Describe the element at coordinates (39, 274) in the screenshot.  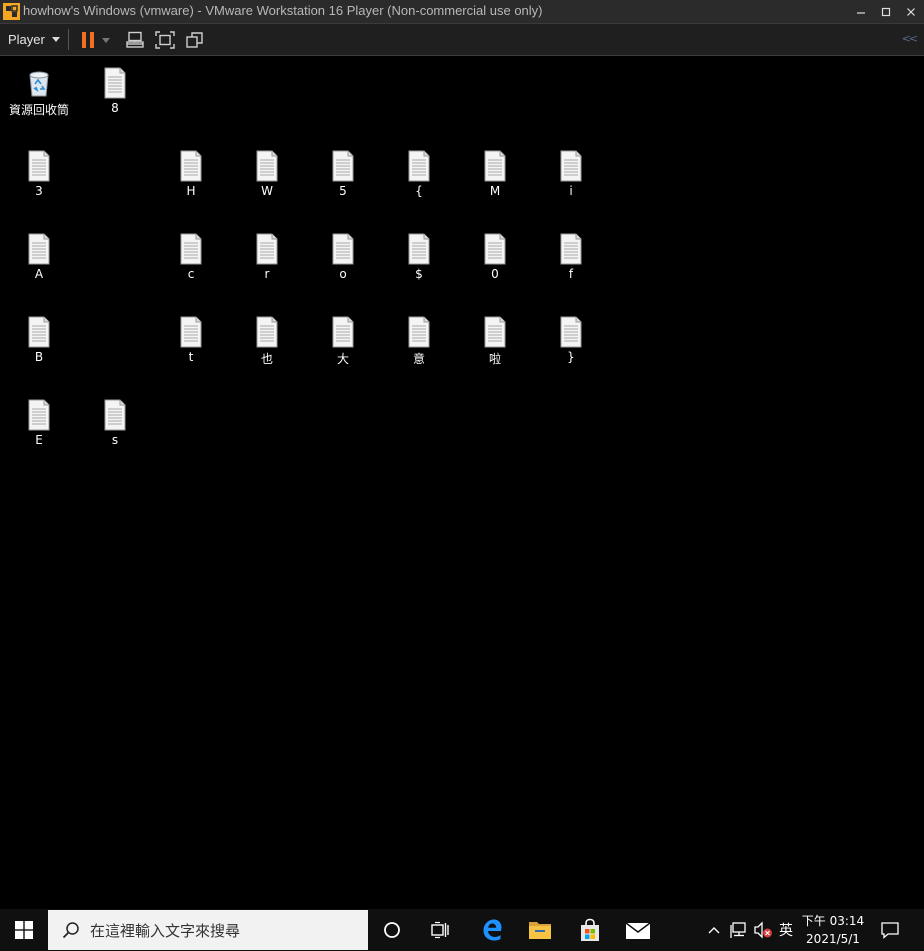
I see `file-label: A` at that location.